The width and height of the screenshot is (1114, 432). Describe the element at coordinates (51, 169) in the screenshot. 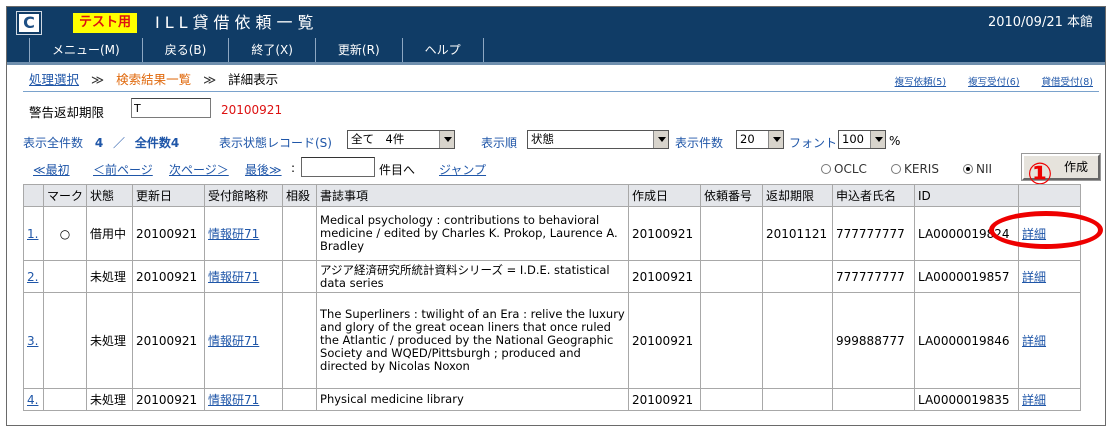

I see `first-page-link: ≪最初` at that location.